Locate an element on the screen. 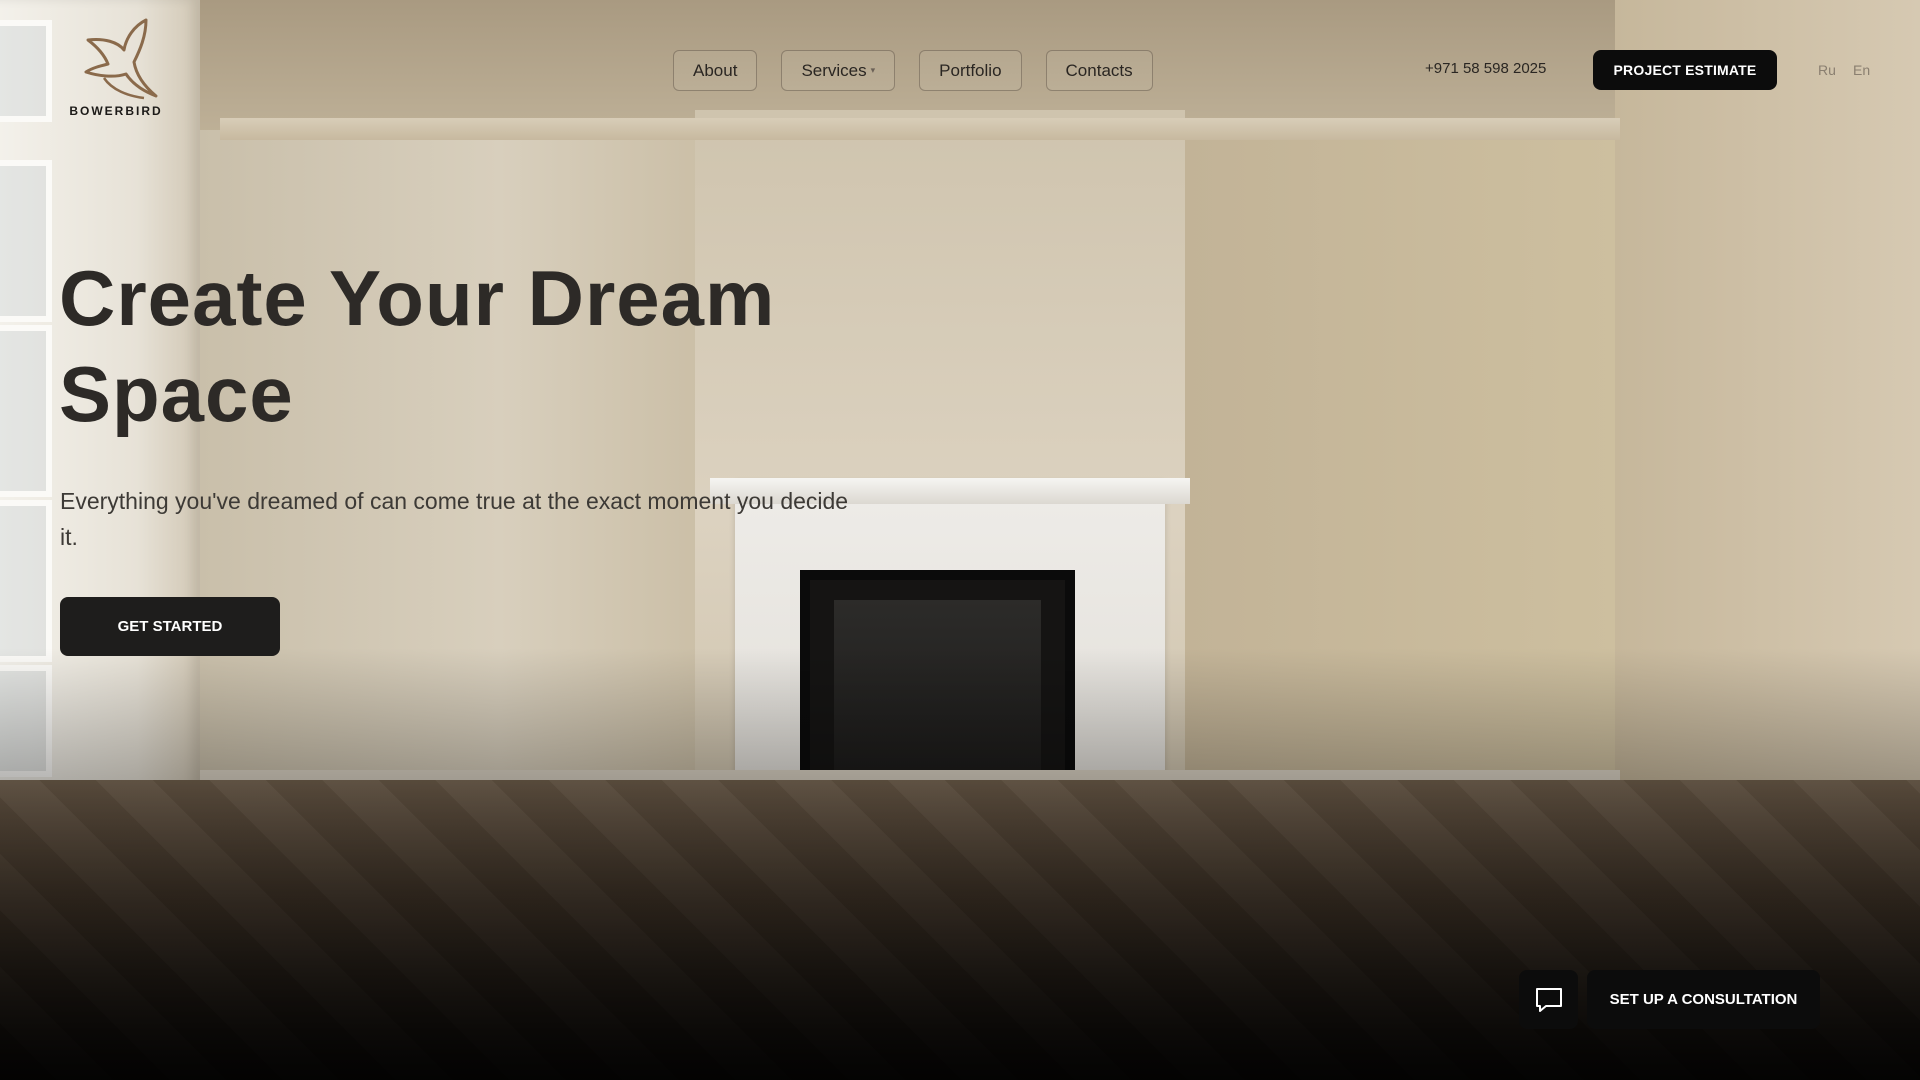 The height and width of the screenshot is (1080, 1920). chat-bubble-icon is located at coordinates (1548, 999).